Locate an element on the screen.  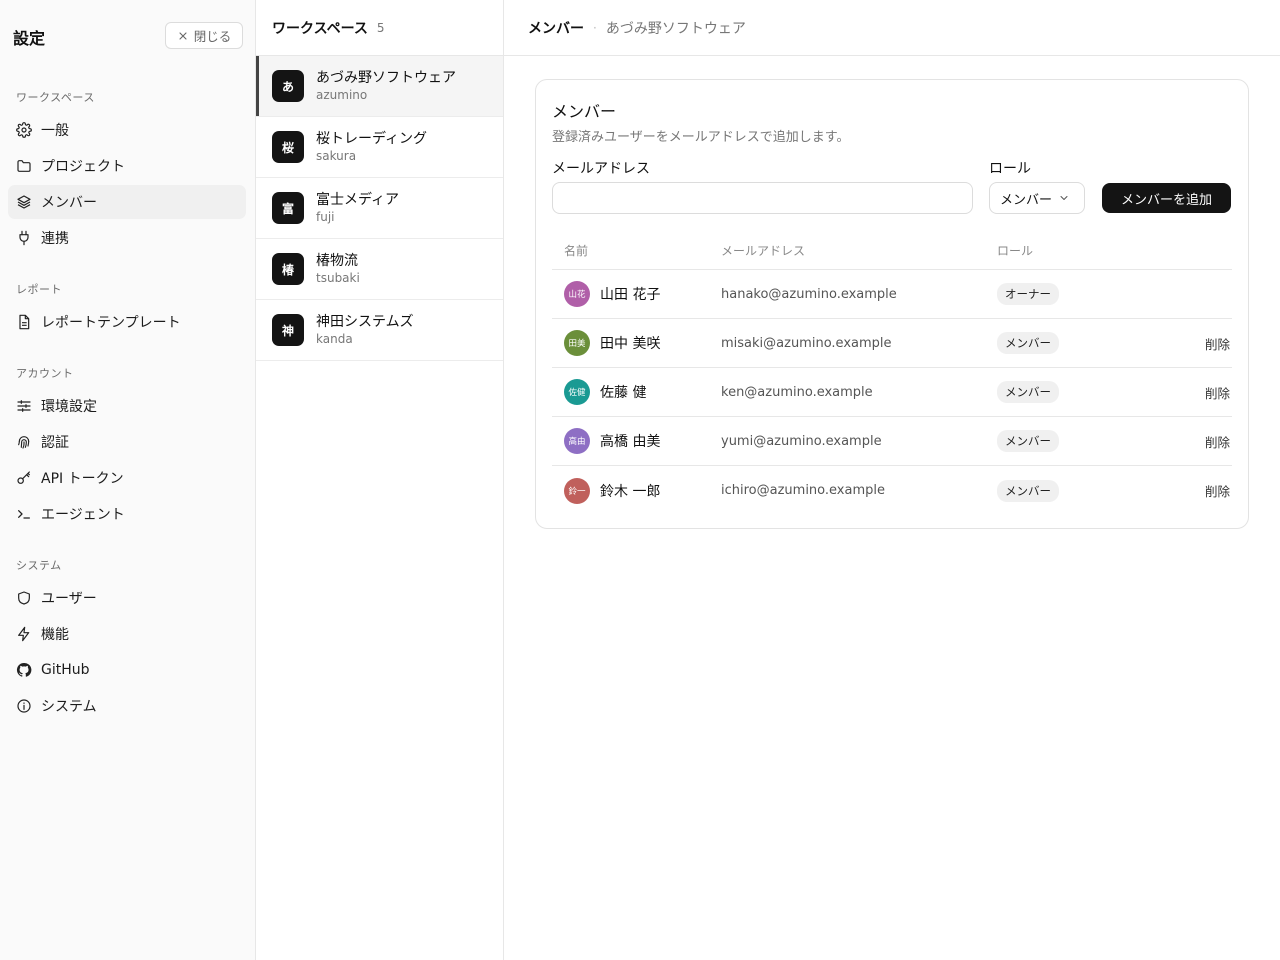
email-field is located at coordinates (762, 198).